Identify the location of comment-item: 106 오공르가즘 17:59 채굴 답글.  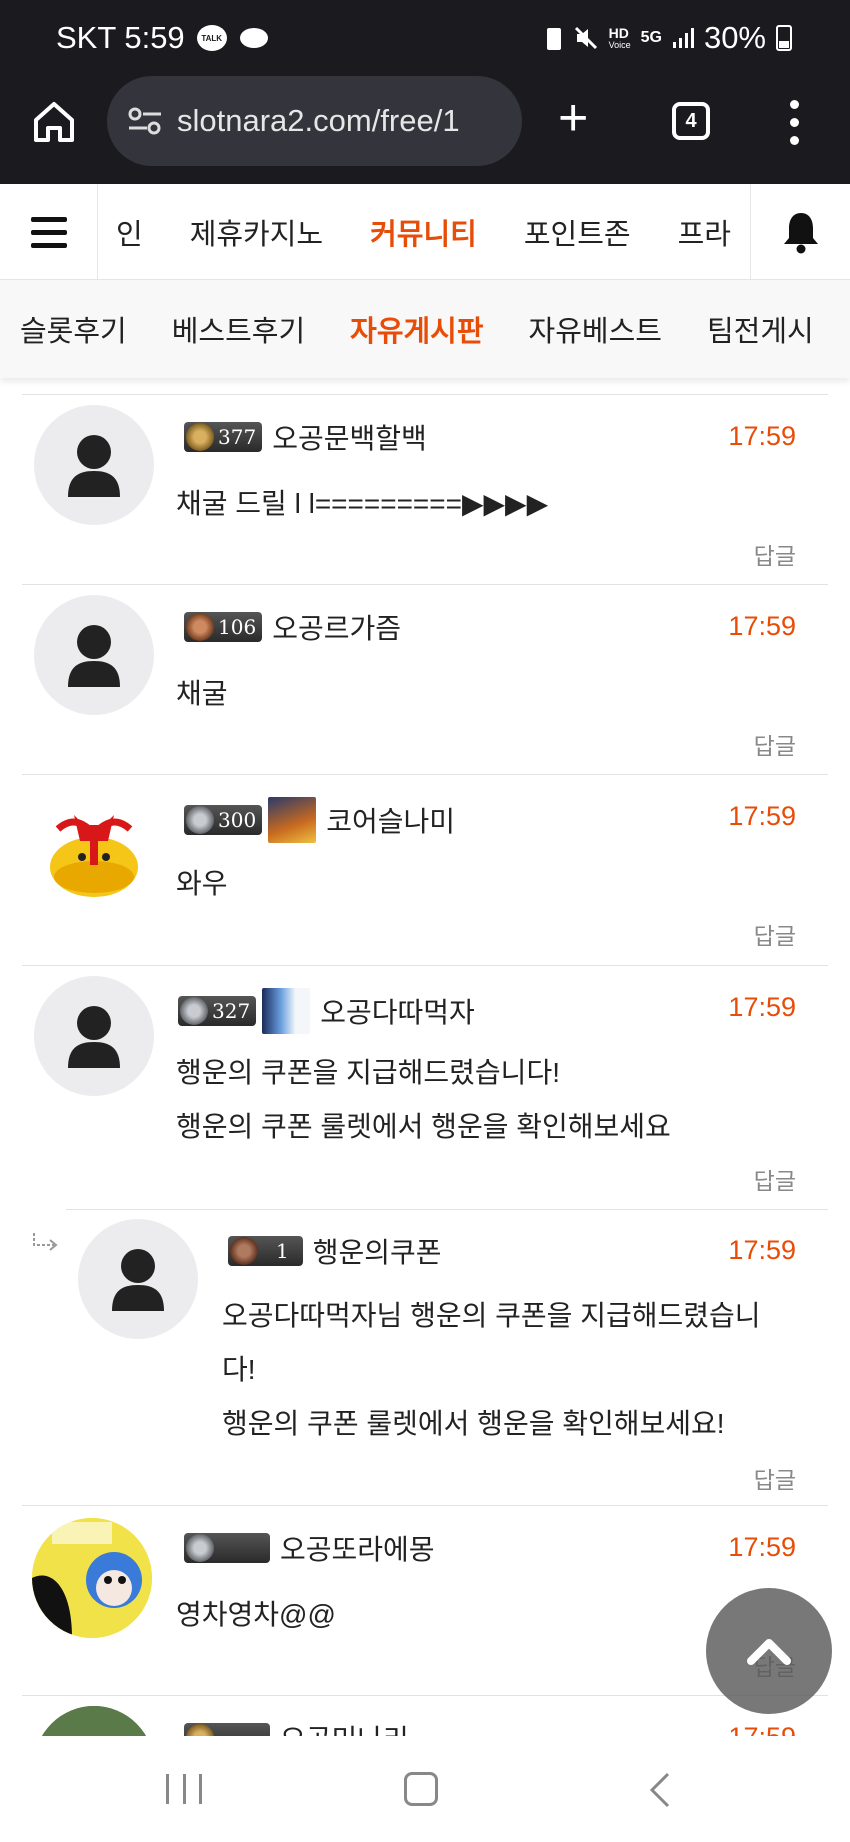
(425, 679).